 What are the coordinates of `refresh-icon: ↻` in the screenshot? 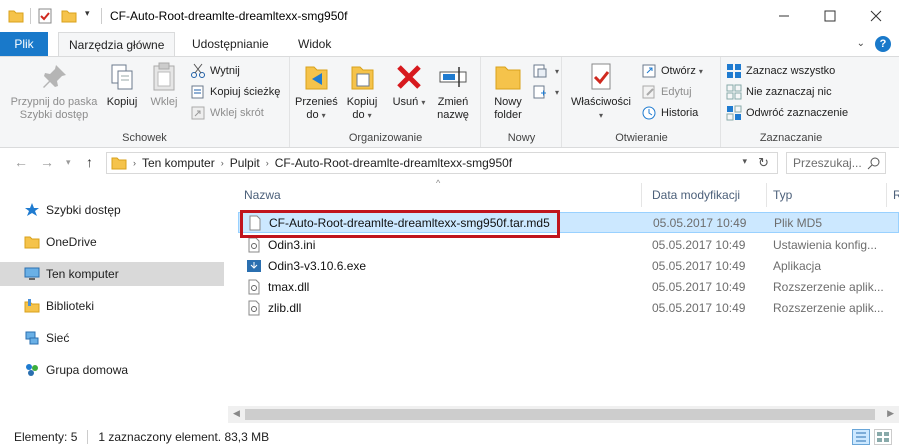 It's located at (763, 163).